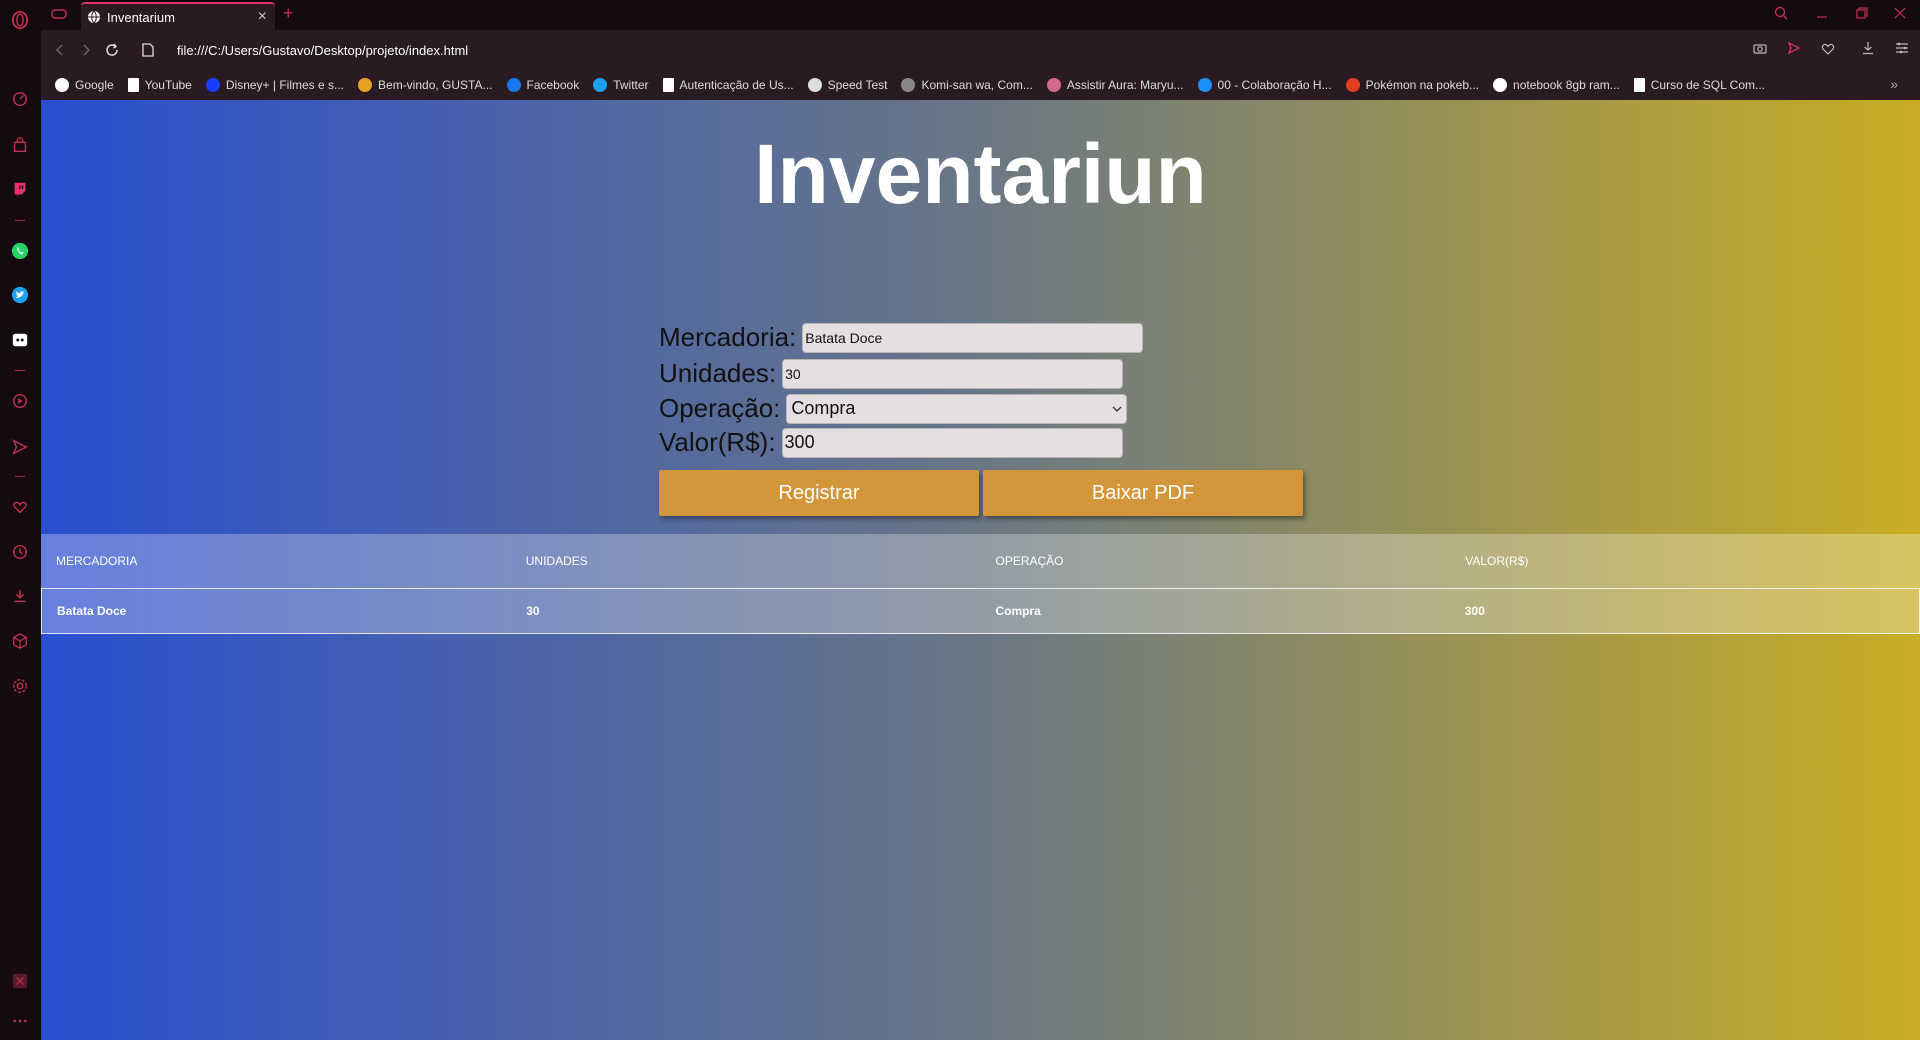 The width and height of the screenshot is (1920, 1040). I want to click on tab-menu-icon, so click(59, 16).